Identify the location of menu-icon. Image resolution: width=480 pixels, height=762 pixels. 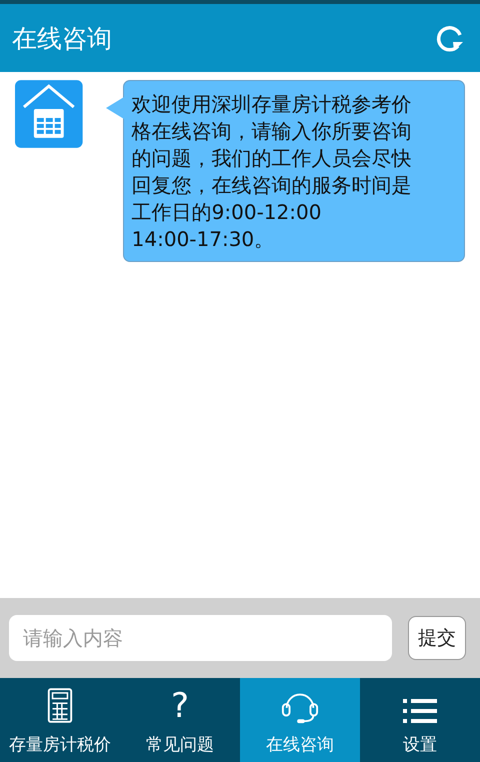
(420, 711).